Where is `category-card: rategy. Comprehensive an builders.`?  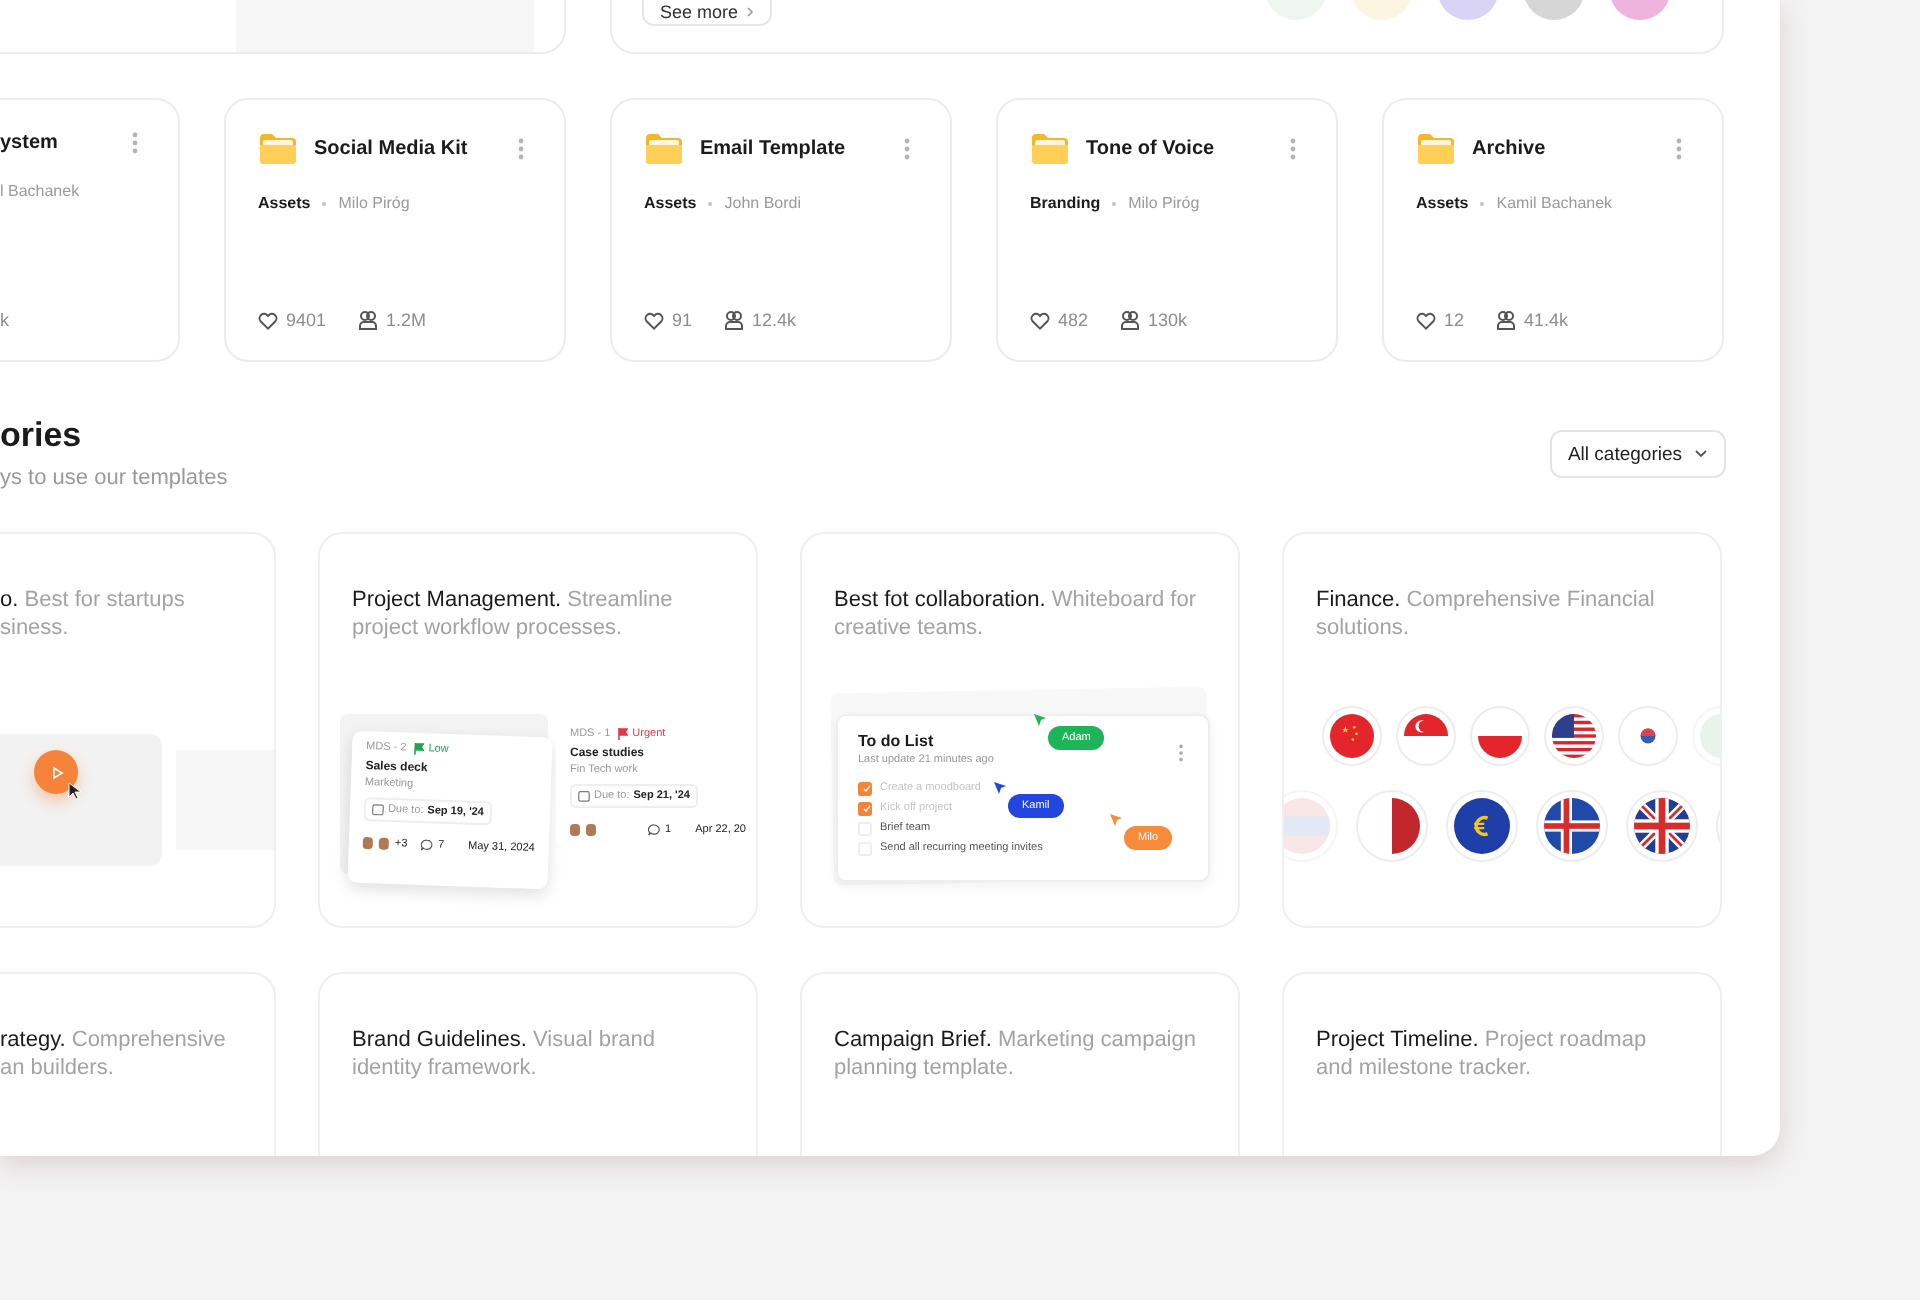 category-card: rategy. Comprehensive an builders. is located at coordinates (138, 1064).